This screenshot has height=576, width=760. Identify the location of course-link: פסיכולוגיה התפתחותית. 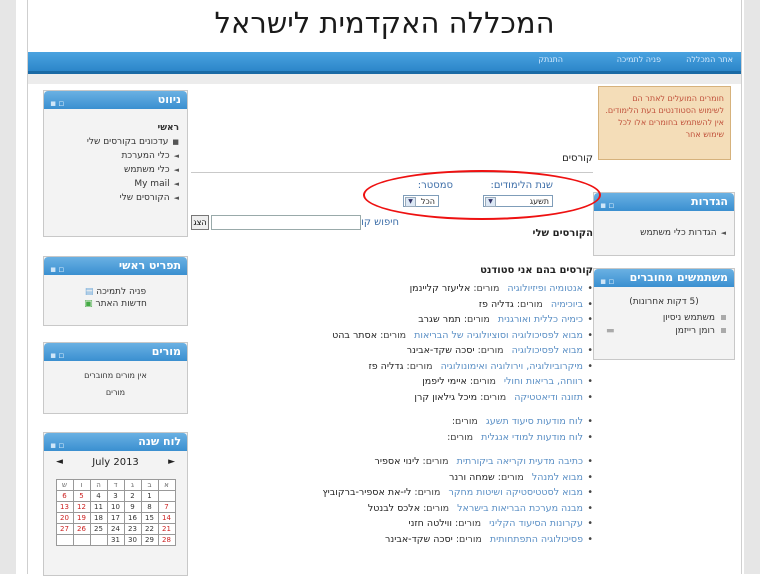
(536, 539).